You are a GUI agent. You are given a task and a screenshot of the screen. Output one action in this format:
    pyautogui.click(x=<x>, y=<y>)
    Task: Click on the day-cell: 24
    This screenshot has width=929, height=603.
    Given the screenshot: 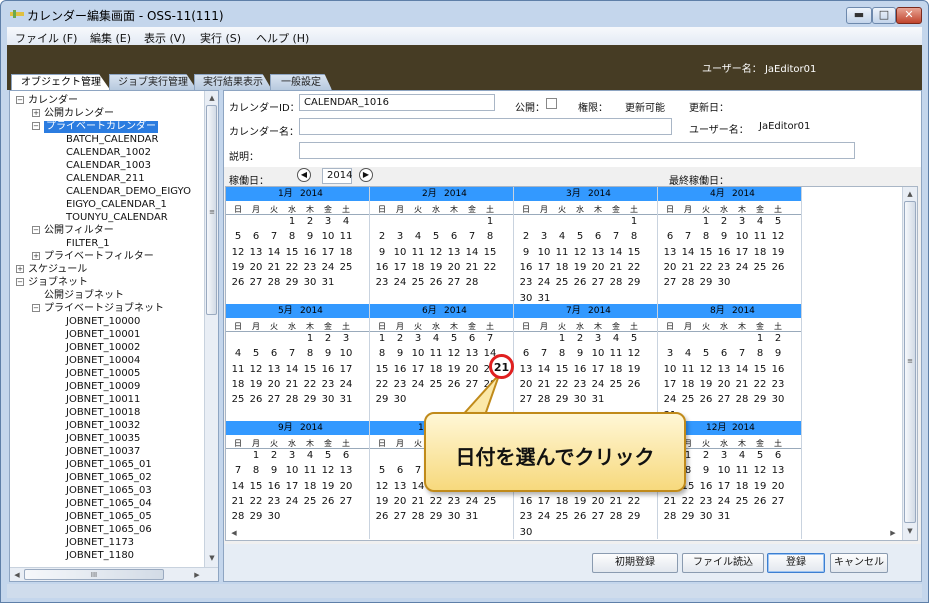 What is the action you would take?
    pyautogui.click(x=418, y=384)
    